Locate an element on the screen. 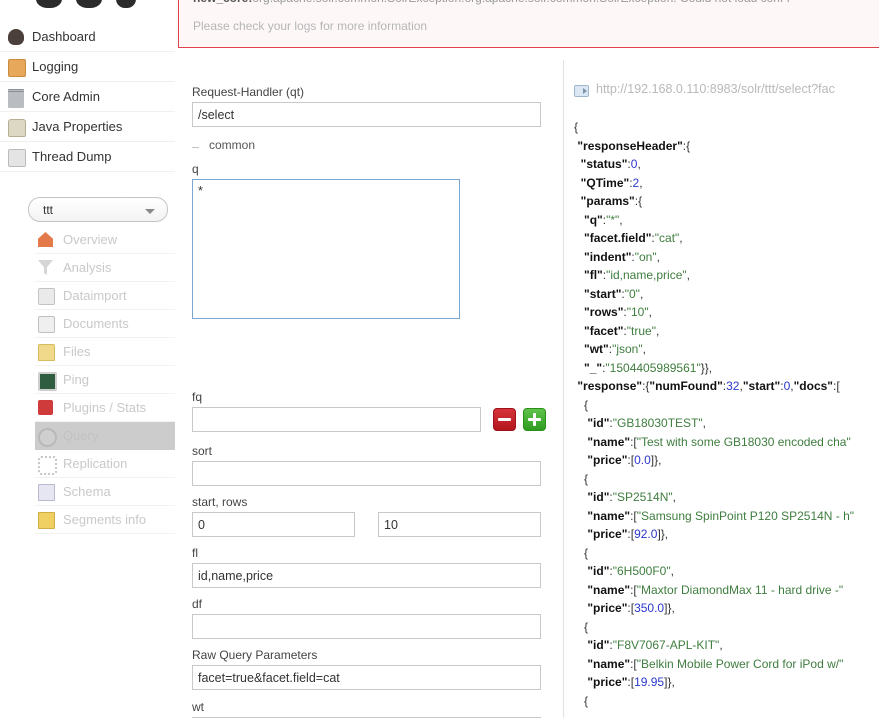 The height and width of the screenshot is (718, 879). core-item-label: Segments info is located at coordinates (105, 519).